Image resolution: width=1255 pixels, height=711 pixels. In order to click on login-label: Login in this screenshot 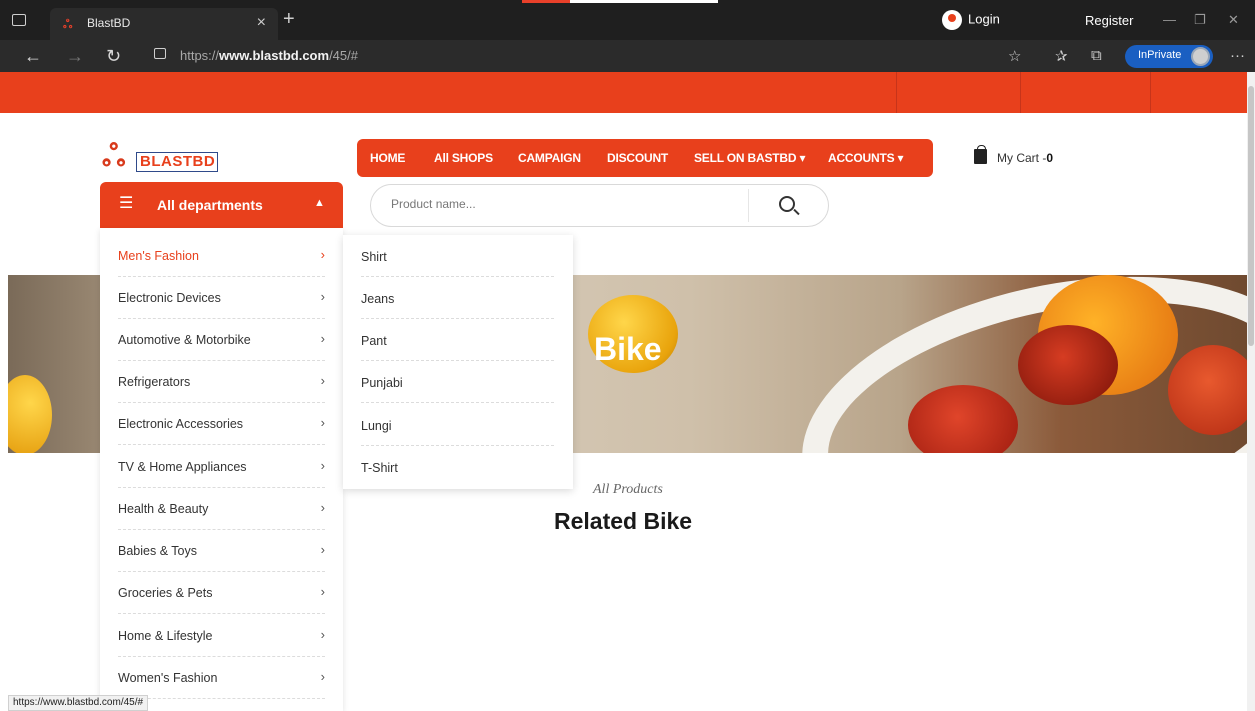, I will do `click(984, 19)`.